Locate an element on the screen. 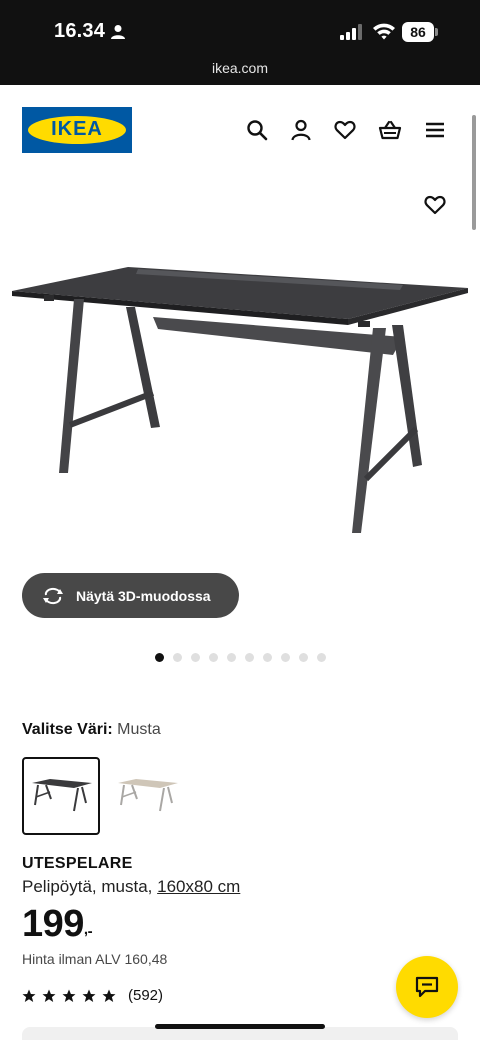 The height and width of the screenshot is (1040, 480). battery-level: 86 is located at coordinates (418, 32).